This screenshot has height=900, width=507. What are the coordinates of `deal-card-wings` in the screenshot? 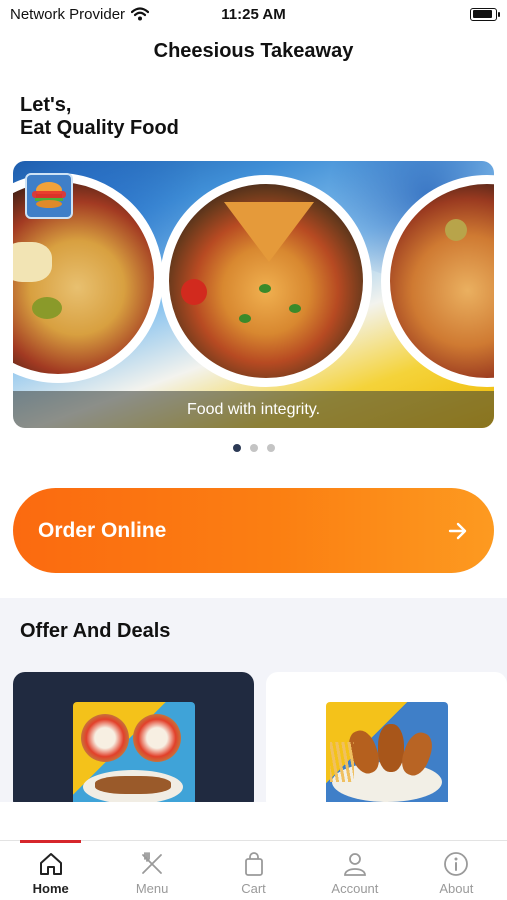 It's located at (386, 737).